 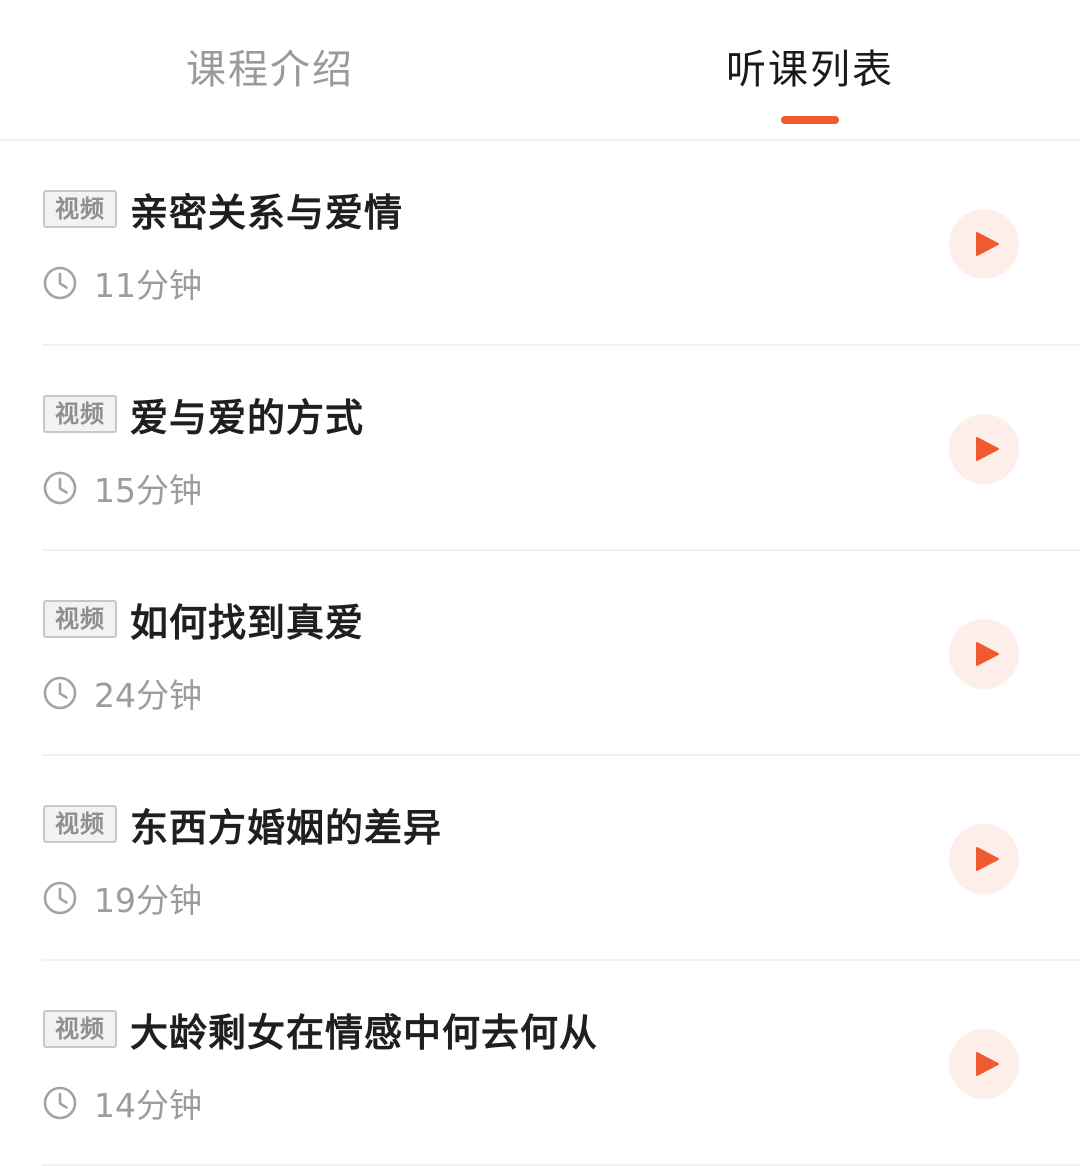 What do you see at coordinates (148, 695) in the screenshot?
I see `lesson-duration: 24分钟` at bounding box center [148, 695].